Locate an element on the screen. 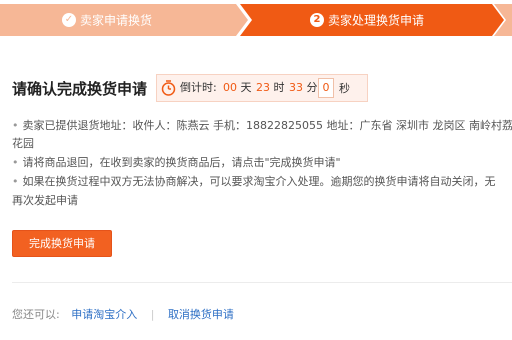  footer-label: 您还可以: is located at coordinates (36, 314).